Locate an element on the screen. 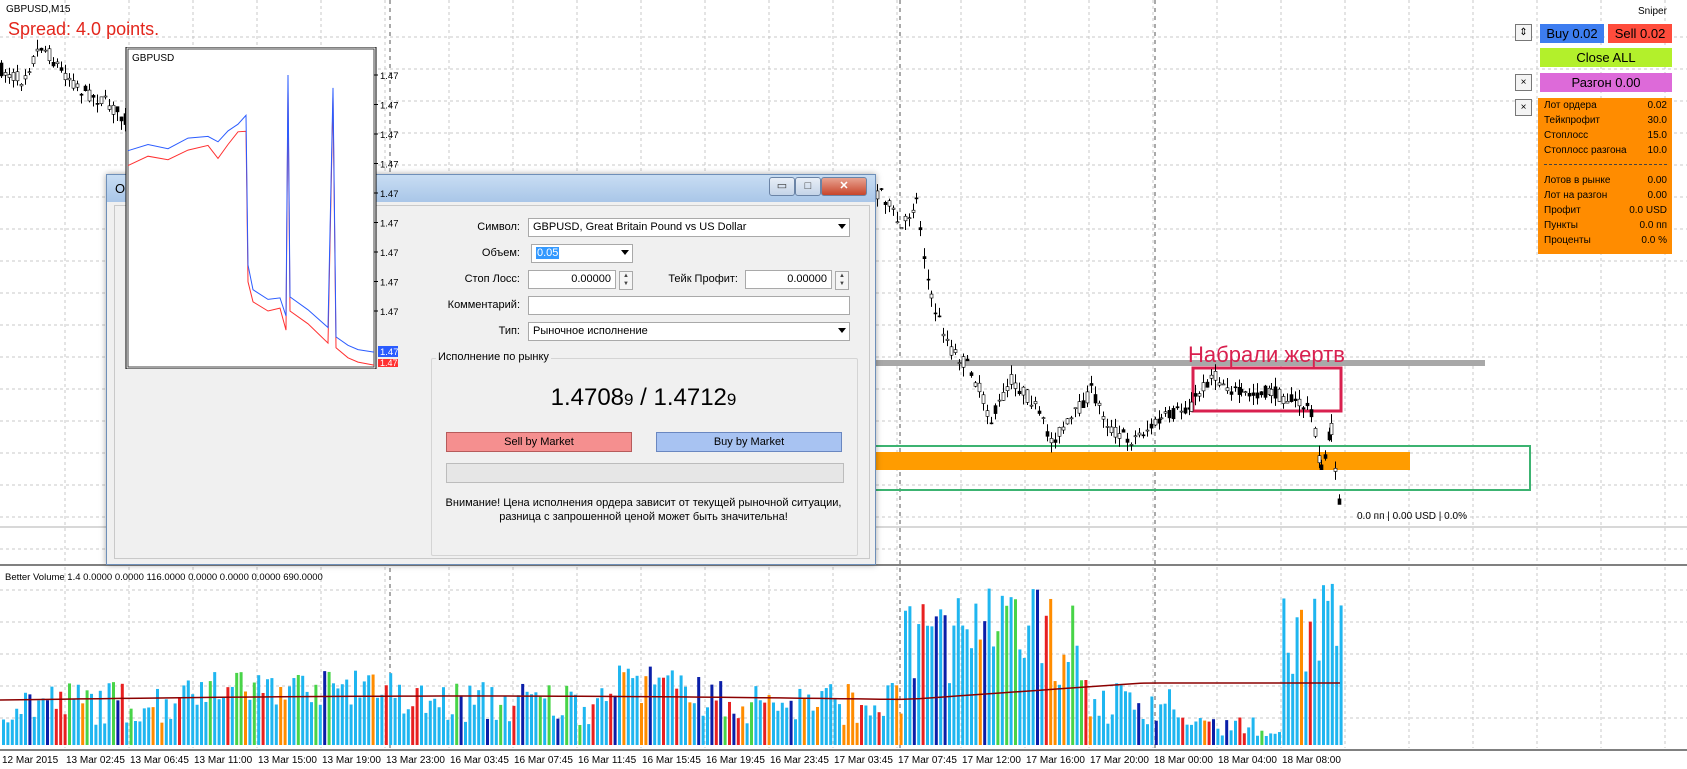 The height and width of the screenshot is (769, 1687). comment-label: Комментарий: is located at coordinates (483, 305).